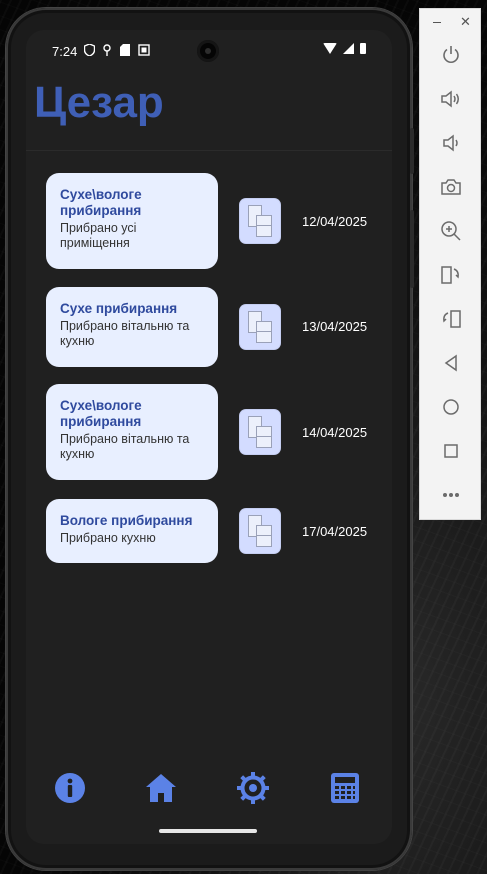  I want to click on record-description: Прибрано усі приміщення, so click(98, 235).